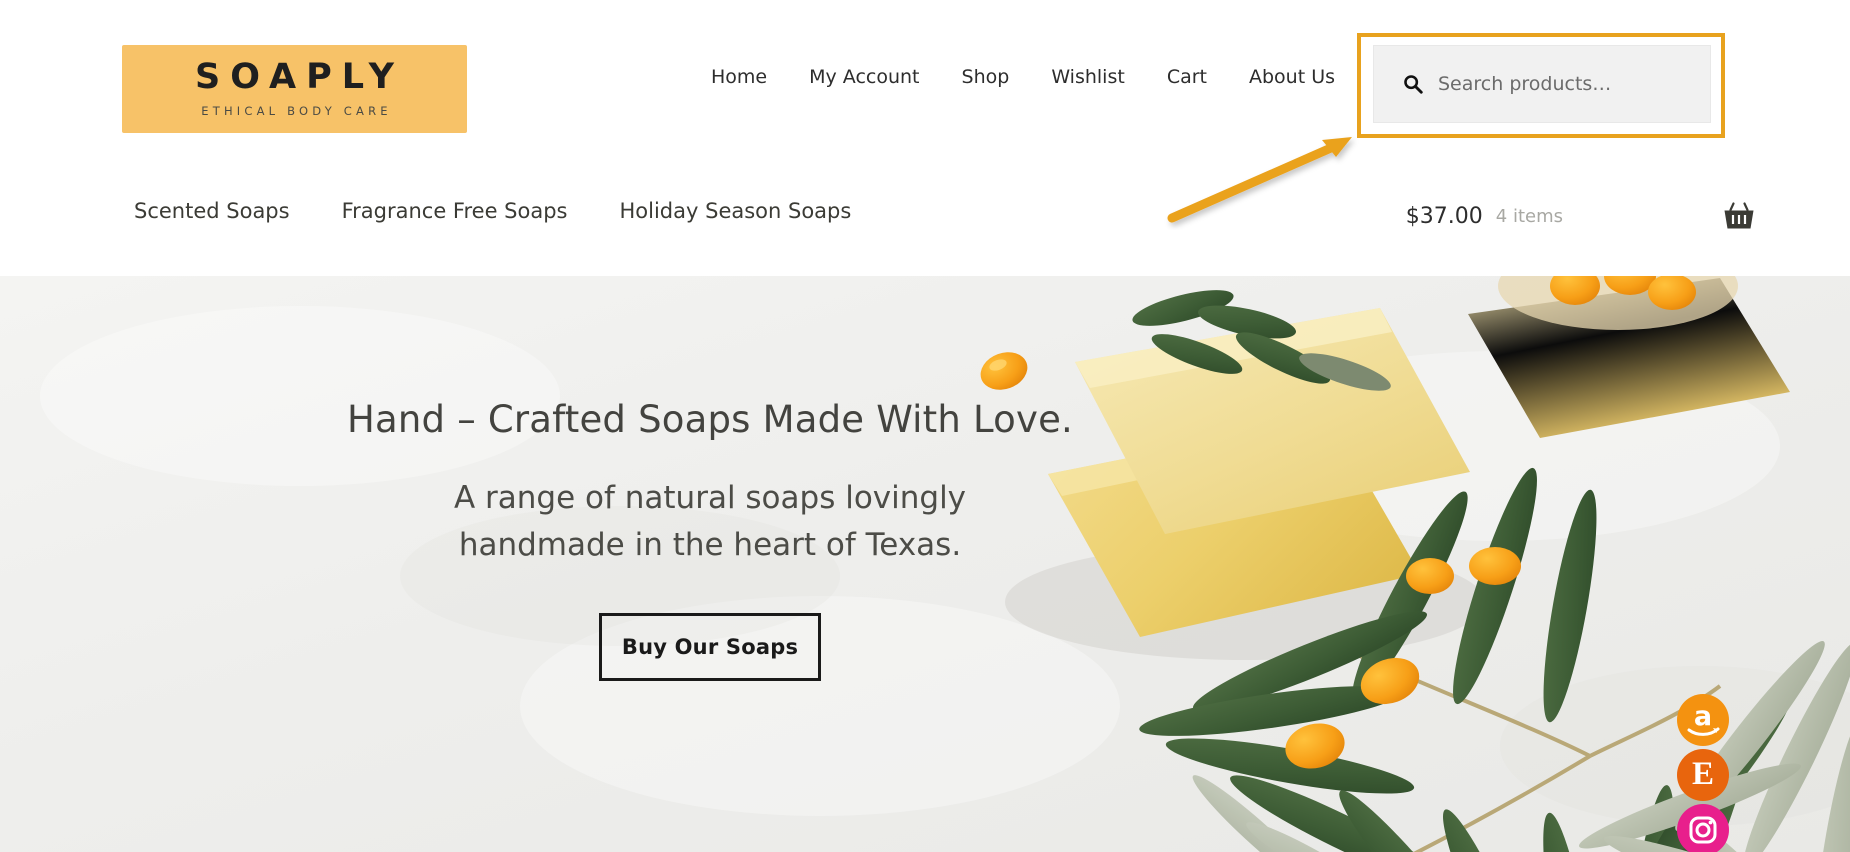  I want to click on cart-summary: $37.00 4 items, so click(1580, 216).